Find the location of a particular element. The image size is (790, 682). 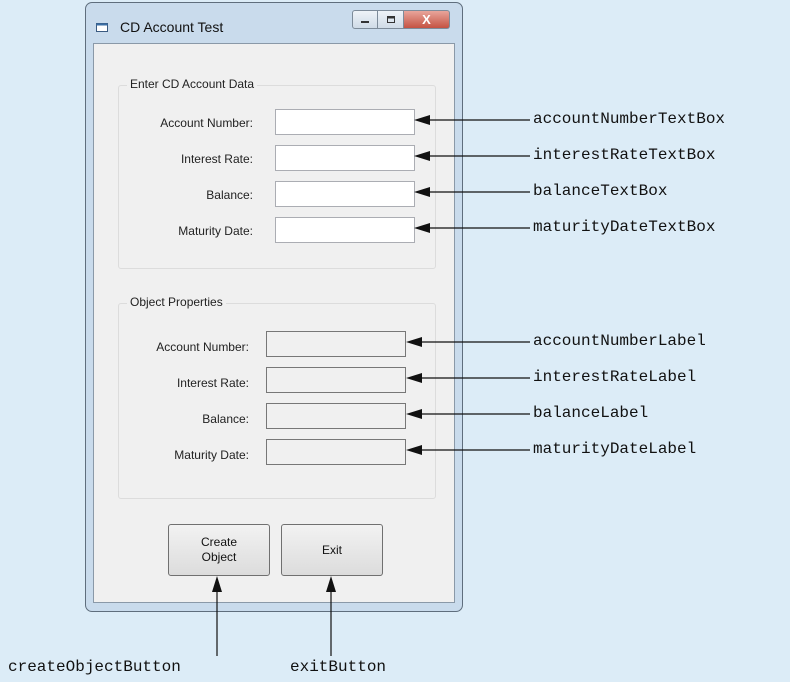

arrowhead-accountNumberLabel is located at coordinates (414, 342).